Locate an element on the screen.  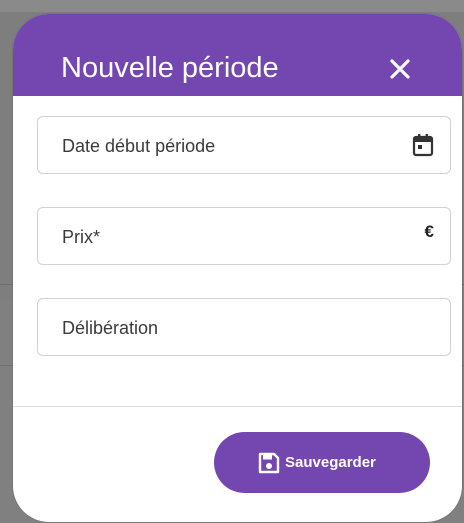
close-button is located at coordinates (400, 69).